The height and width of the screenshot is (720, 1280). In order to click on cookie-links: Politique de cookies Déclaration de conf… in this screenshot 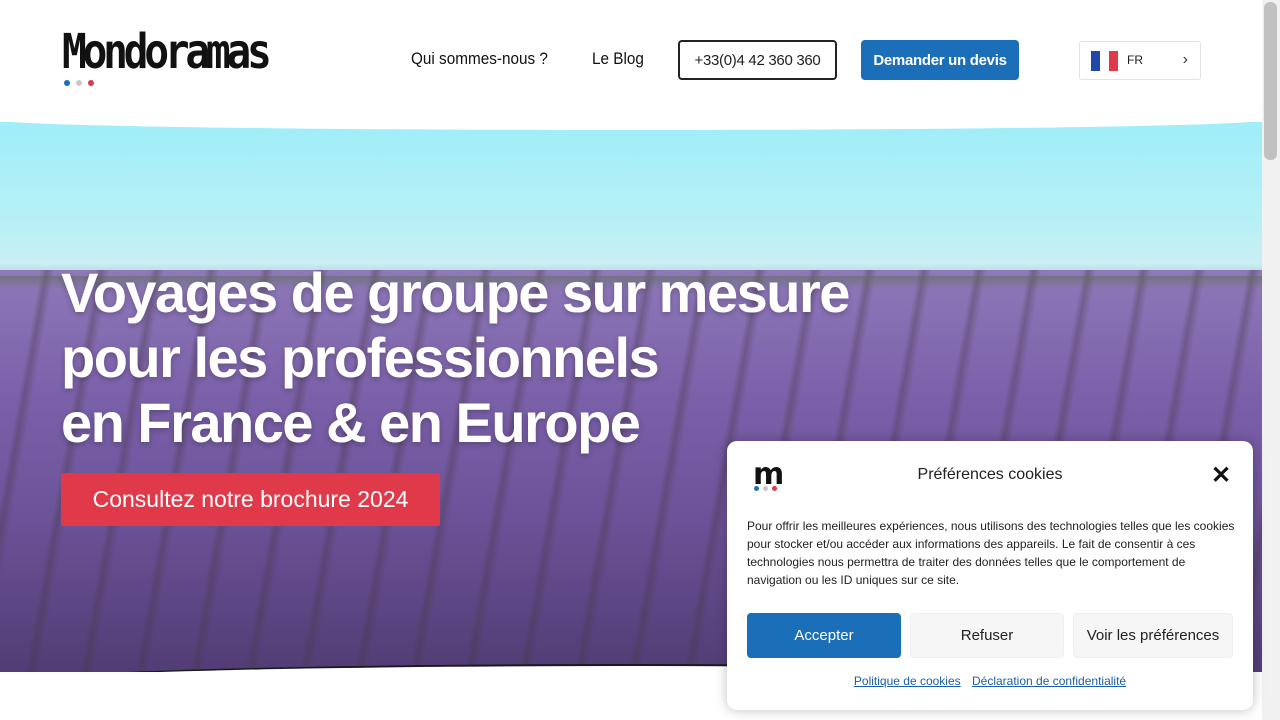, I will do `click(990, 681)`.